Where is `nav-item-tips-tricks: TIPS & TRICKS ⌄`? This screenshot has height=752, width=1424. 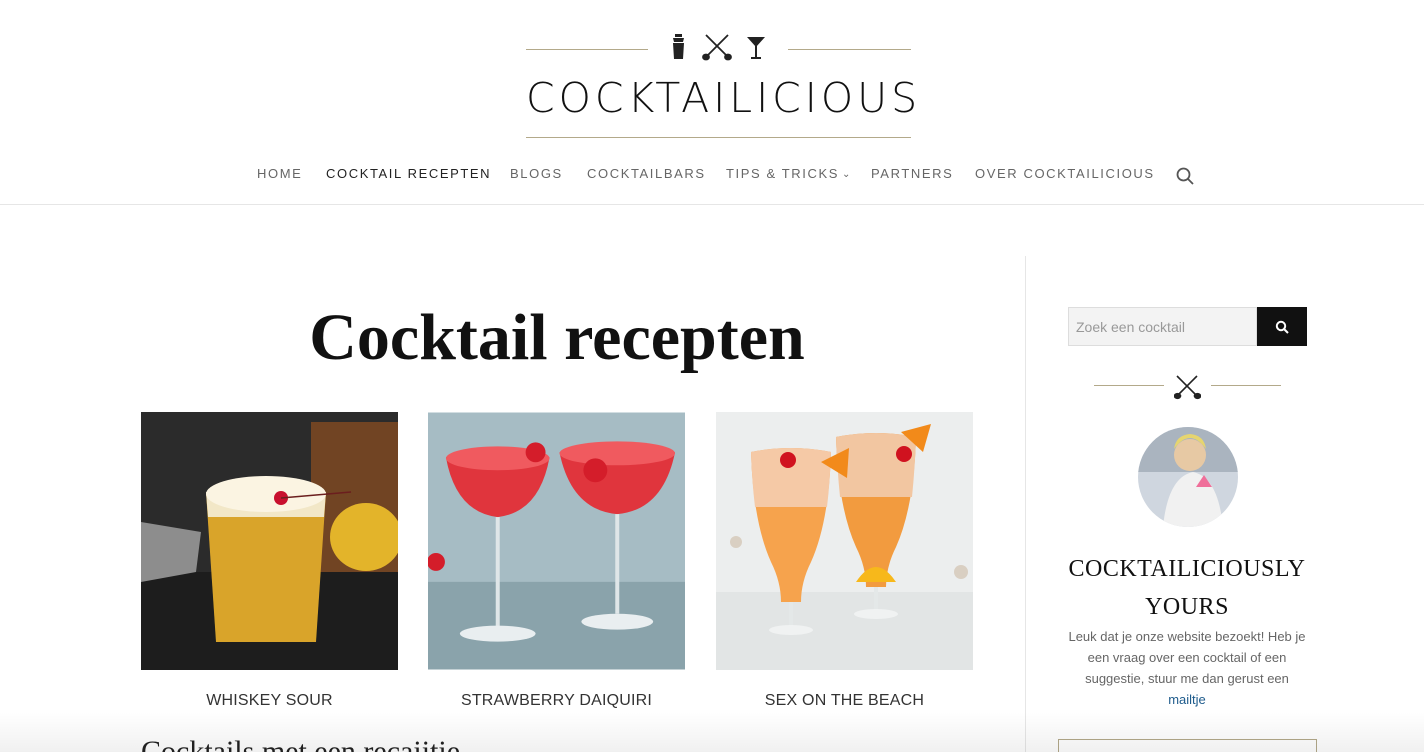 nav-item-tips-tricks: TIPS & TRICKS ⌄ is located at coordinates (789, 173).